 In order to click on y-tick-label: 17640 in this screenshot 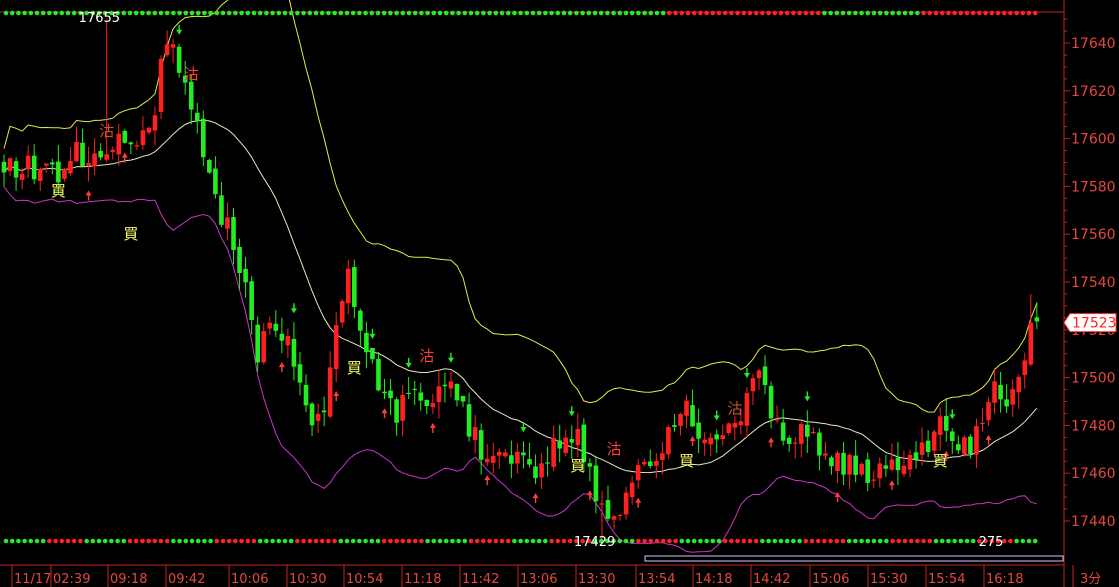, I will do `click(1093, 44)`.